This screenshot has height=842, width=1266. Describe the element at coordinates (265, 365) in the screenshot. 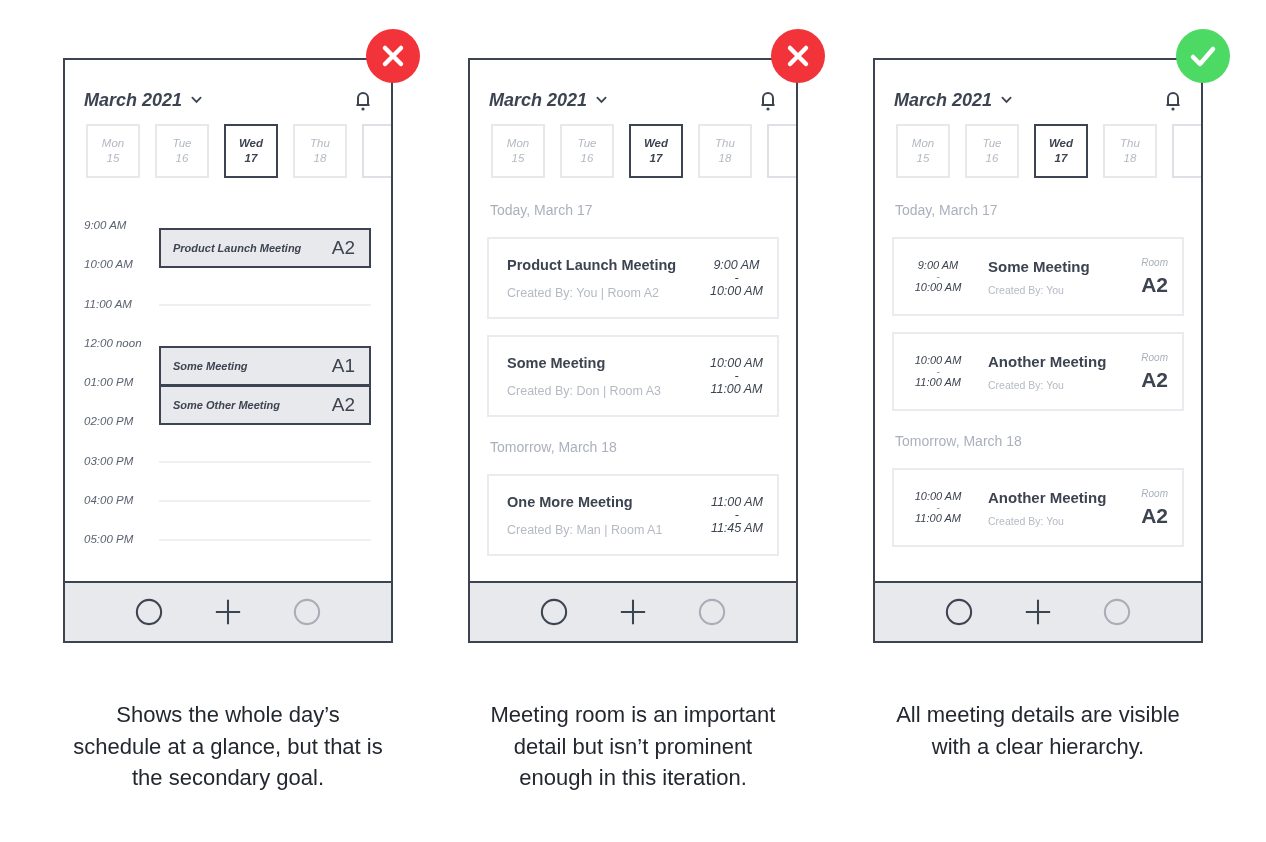

I see `event-block: Some Meeting A1` at that location.